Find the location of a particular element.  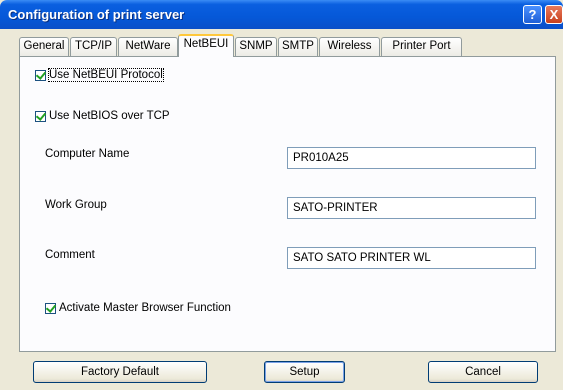

use-netbios-checkbox is located at coordinates (41, 115).